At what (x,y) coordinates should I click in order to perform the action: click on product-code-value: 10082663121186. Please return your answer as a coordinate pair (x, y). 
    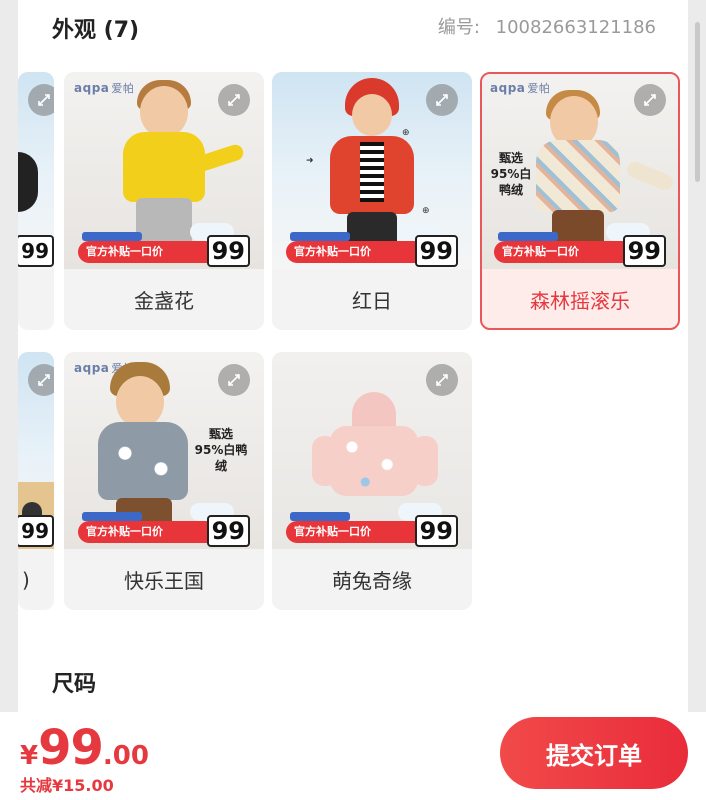
    Looking at the image, I should click on (575, 27).